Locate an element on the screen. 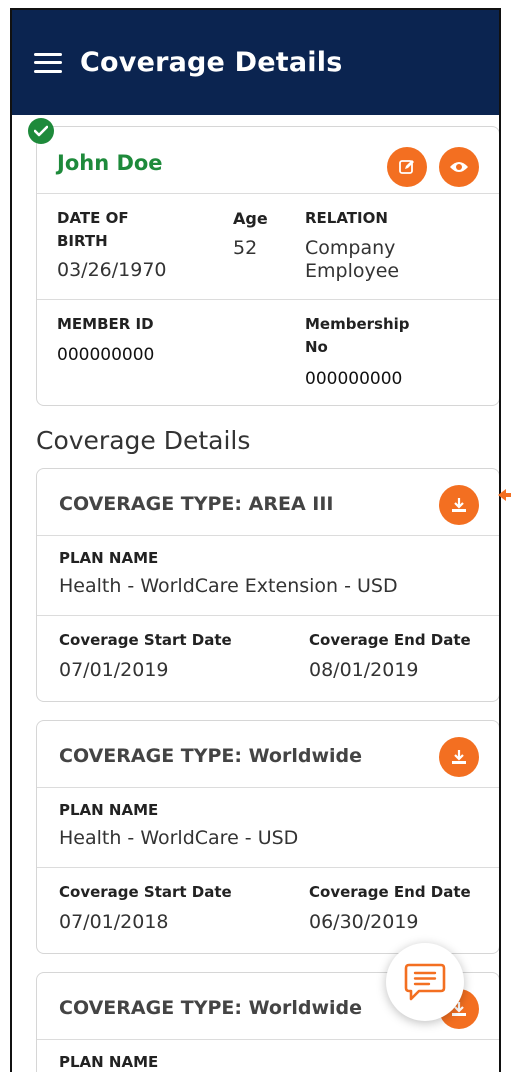 Image resolution: width=511 pixels, height=1072 pixels. edit-button is located at coordinates (407, 167).